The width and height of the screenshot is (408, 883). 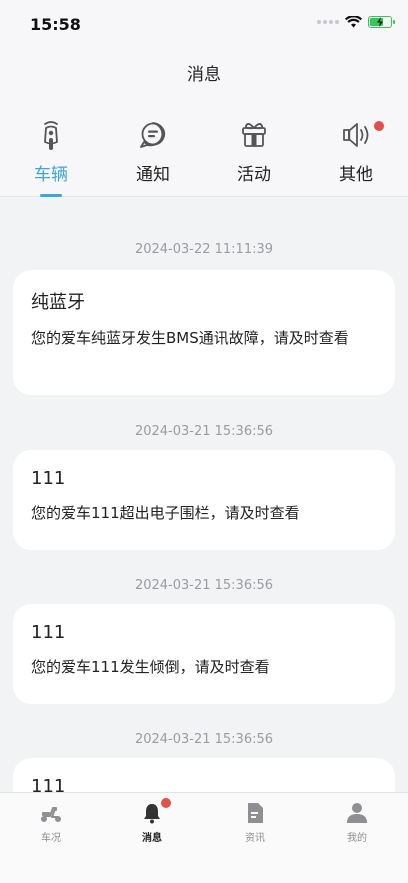 I want to click on message-card: 111, so click(x=204, y=775).